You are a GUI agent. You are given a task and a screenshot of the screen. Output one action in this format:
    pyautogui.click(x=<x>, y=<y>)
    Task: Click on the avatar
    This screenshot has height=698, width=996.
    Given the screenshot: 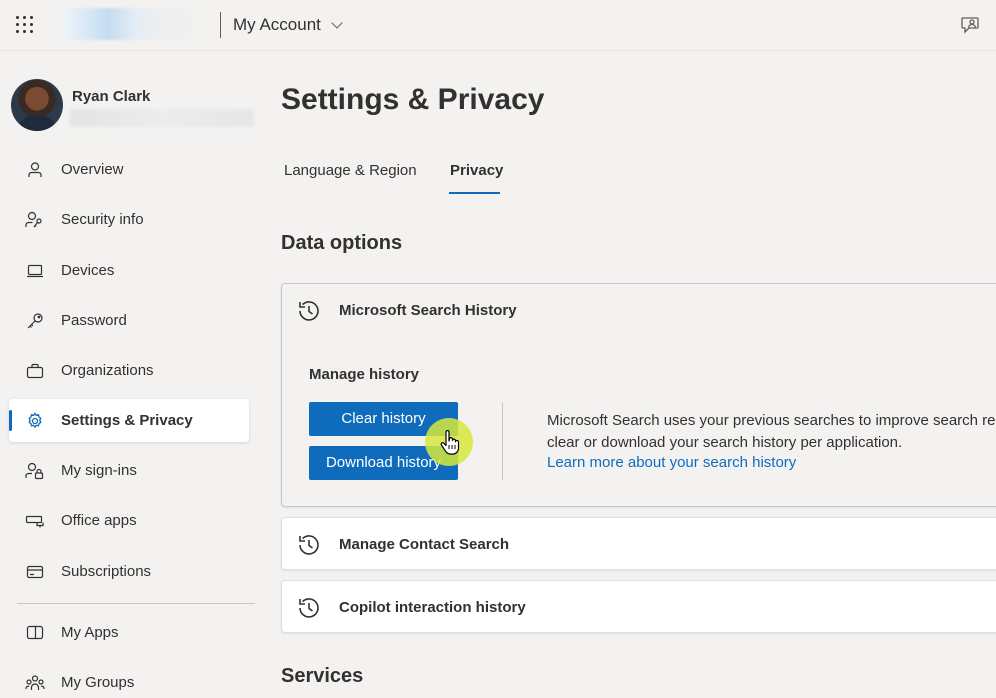 What is the action you would take?
    pyautogui.click(x=37, y=105)
    